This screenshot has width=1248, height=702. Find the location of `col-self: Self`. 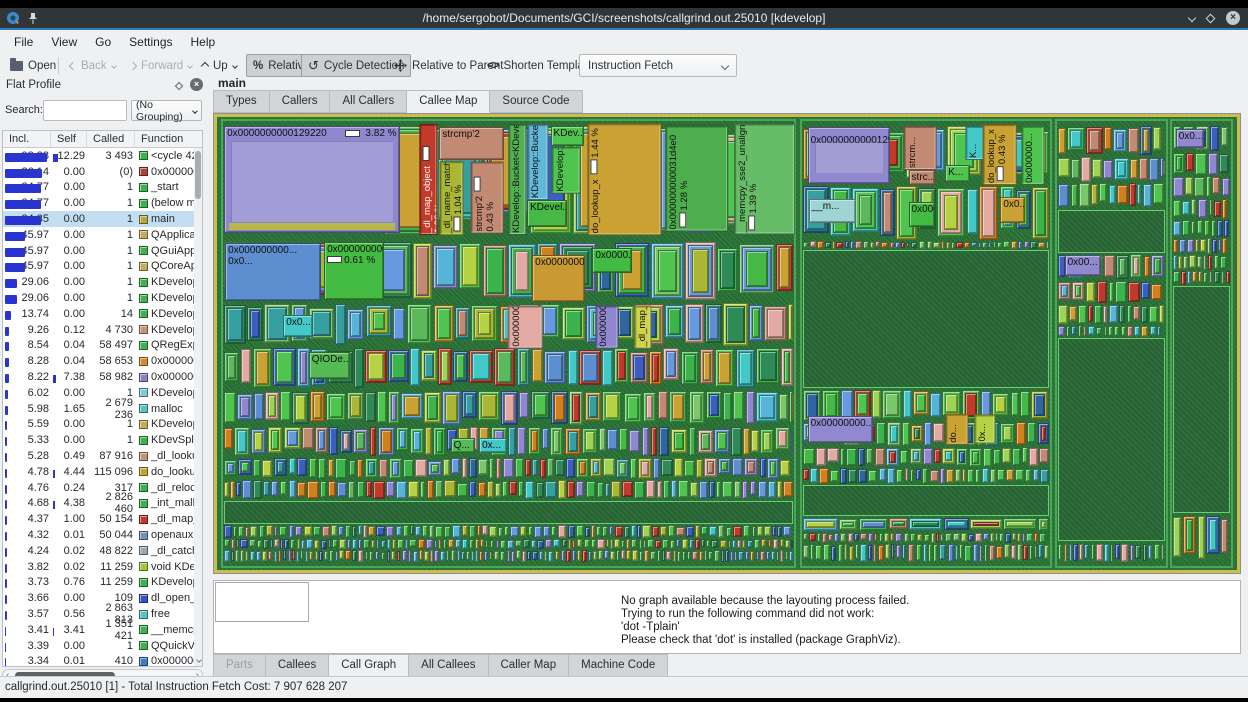

col-self: Self is located at coordinates (69, 139).